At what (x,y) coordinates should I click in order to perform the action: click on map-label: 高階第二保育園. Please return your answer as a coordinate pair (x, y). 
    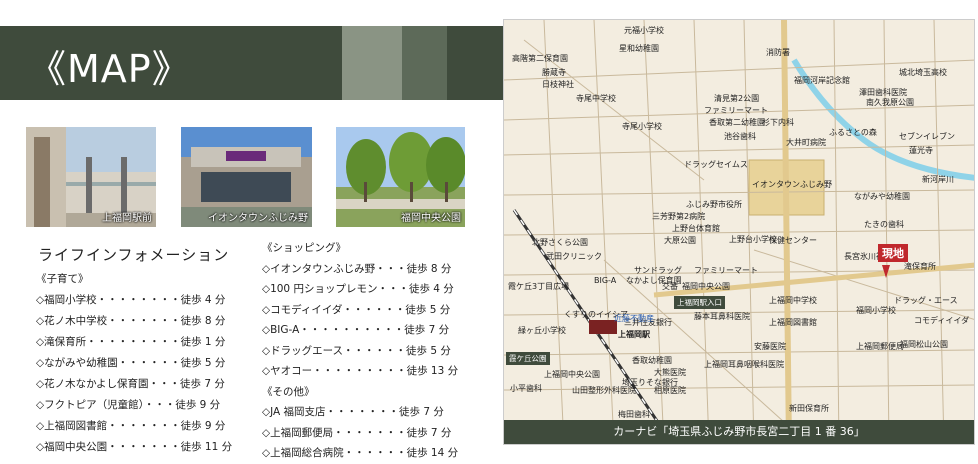
    Looking at the image, I should click on (540, 58).